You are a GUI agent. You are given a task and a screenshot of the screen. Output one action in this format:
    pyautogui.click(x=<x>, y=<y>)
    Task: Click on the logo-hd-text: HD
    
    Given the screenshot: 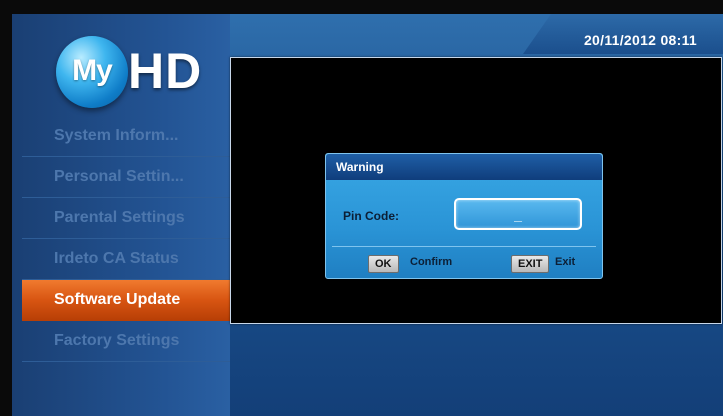 What is the action you would take?
    pyautogui.click(x=165, y=71)
    